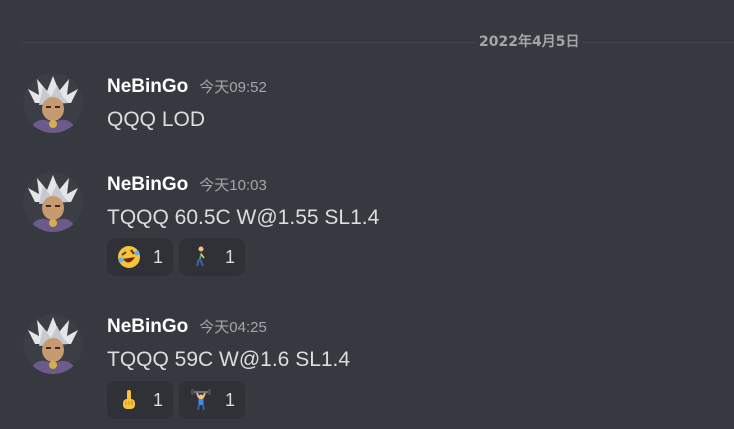 Image resolution: width=734 pixels, height=429 pixels. I want to click on message-header: NeBinGo 今天04:25, so click(187, 327).